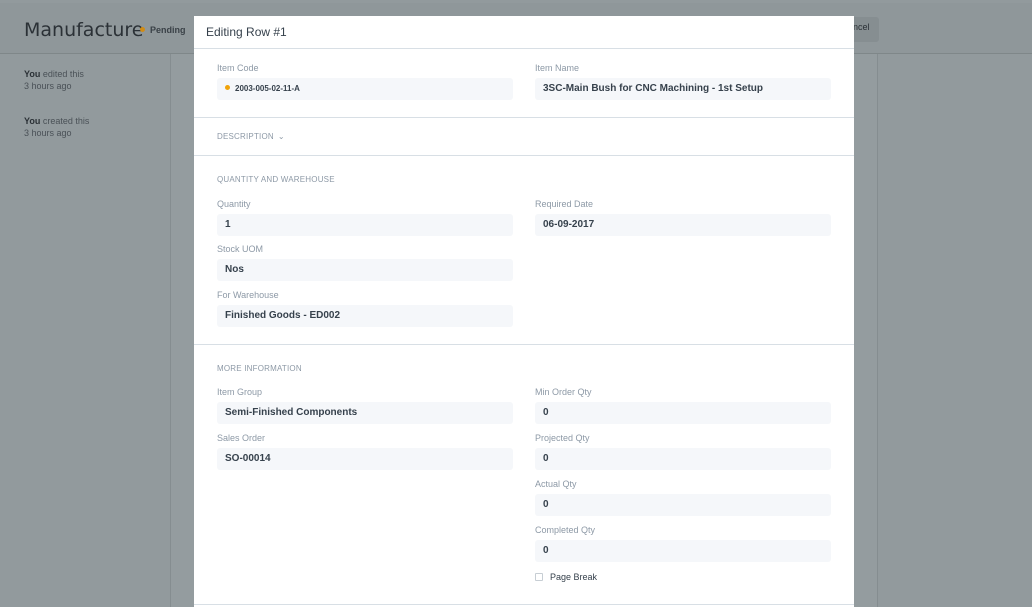 Image resolution: width=1032 pixels, height=607 pixels. Describe the element at coordinates (524, 32) in the screenshot. I see `dialog-title: Editing Row #1` at that location.